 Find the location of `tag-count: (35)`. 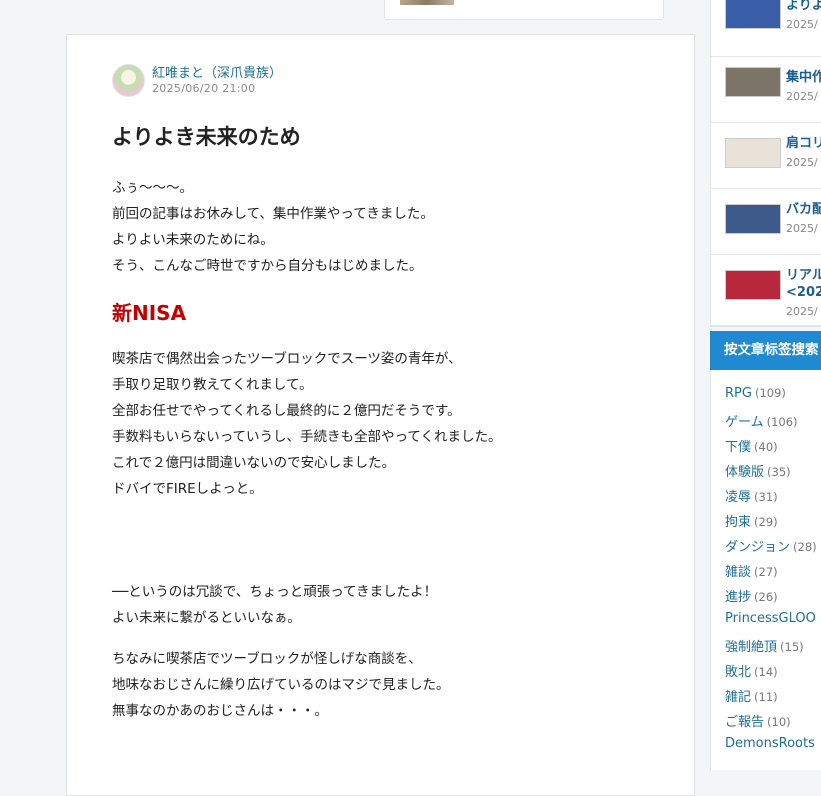

tag-count: (35) is located at coordinates (779, 472).